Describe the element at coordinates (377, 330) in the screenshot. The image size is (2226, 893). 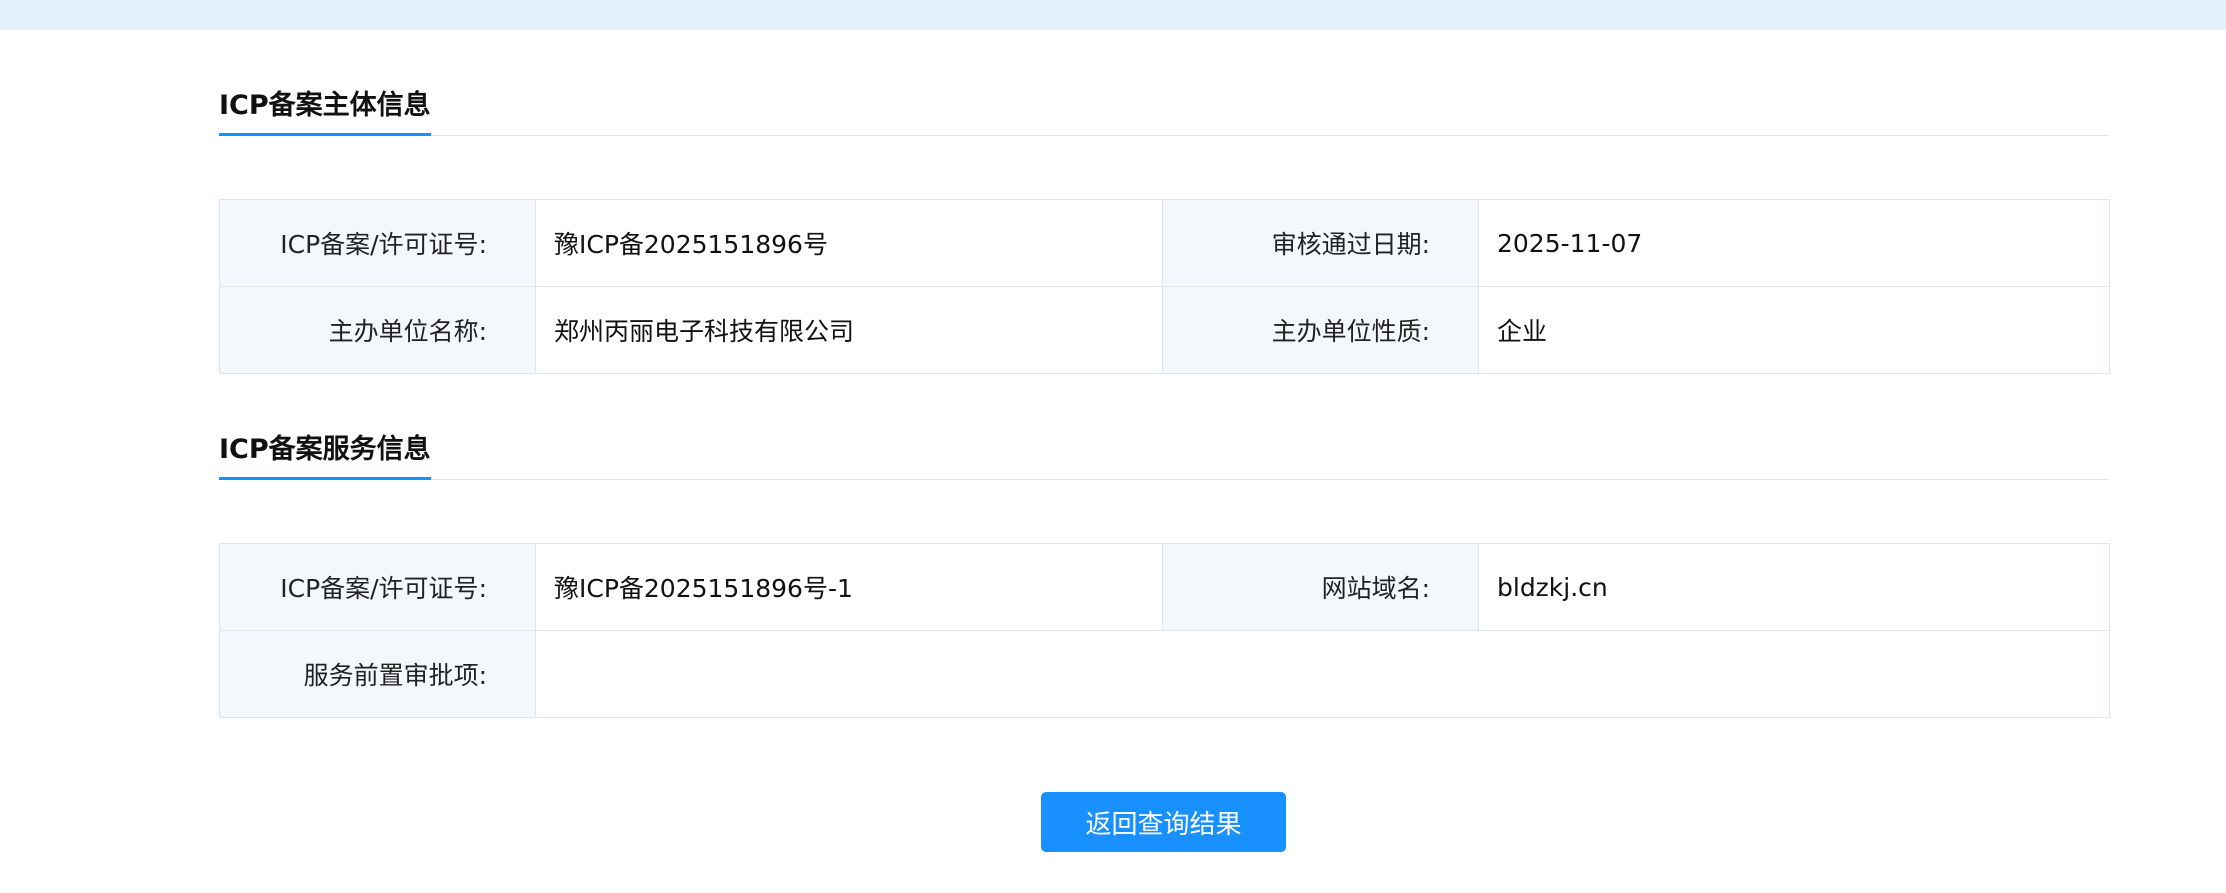
I see `organizer-name-label: 主办单位名称:` at that location.